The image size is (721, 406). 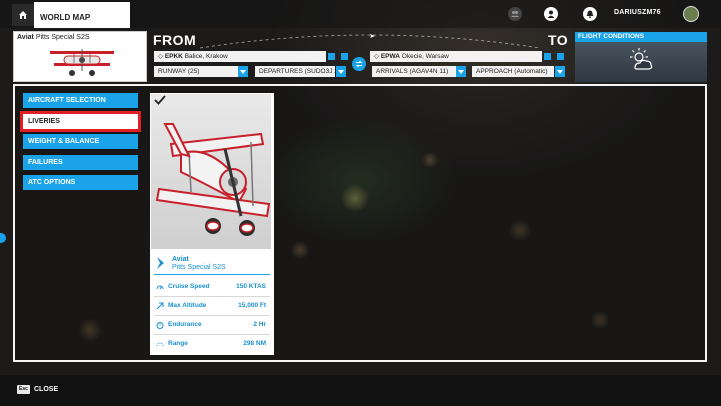 I want to click on stat-value: 150 KTAS, so click(x=251, y=286).